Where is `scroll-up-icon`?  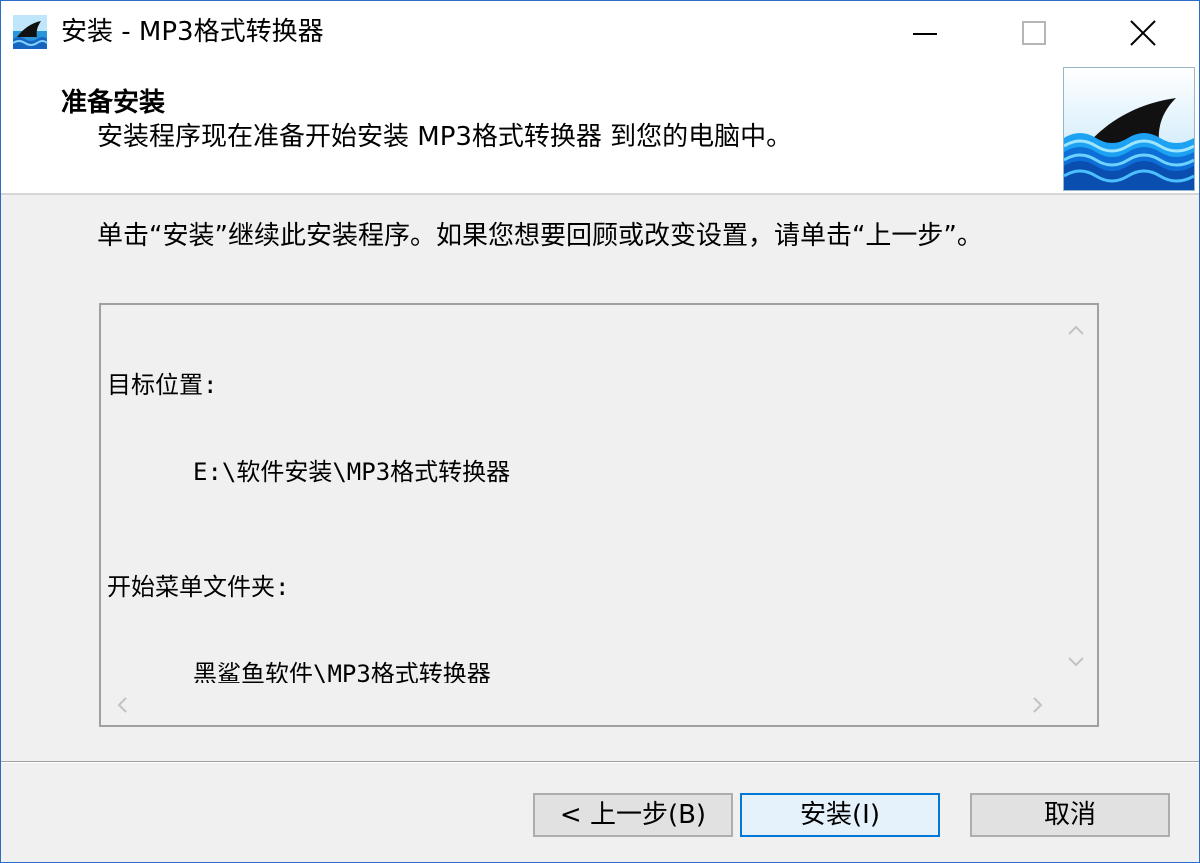 scroll-up-icon is located at coordinates (1076, 330).